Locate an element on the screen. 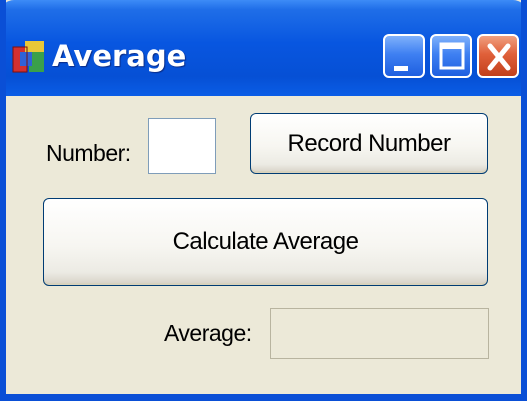 This screenshot has width=527, height=401. maximize-button is located at coordinates (451, 56).